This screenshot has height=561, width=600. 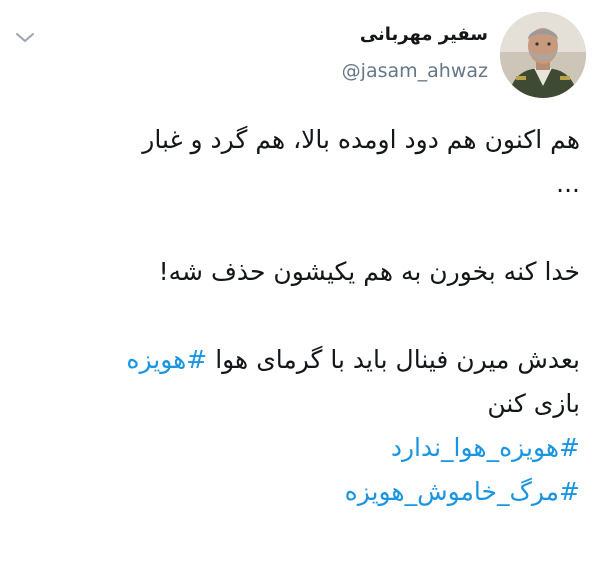 What do you see at coordinates (393, 359) in the screenshot?
I see `tweet-line-text: بعدش میرن فینال باید با گرمای هوا` at bounding box center [393, 359].